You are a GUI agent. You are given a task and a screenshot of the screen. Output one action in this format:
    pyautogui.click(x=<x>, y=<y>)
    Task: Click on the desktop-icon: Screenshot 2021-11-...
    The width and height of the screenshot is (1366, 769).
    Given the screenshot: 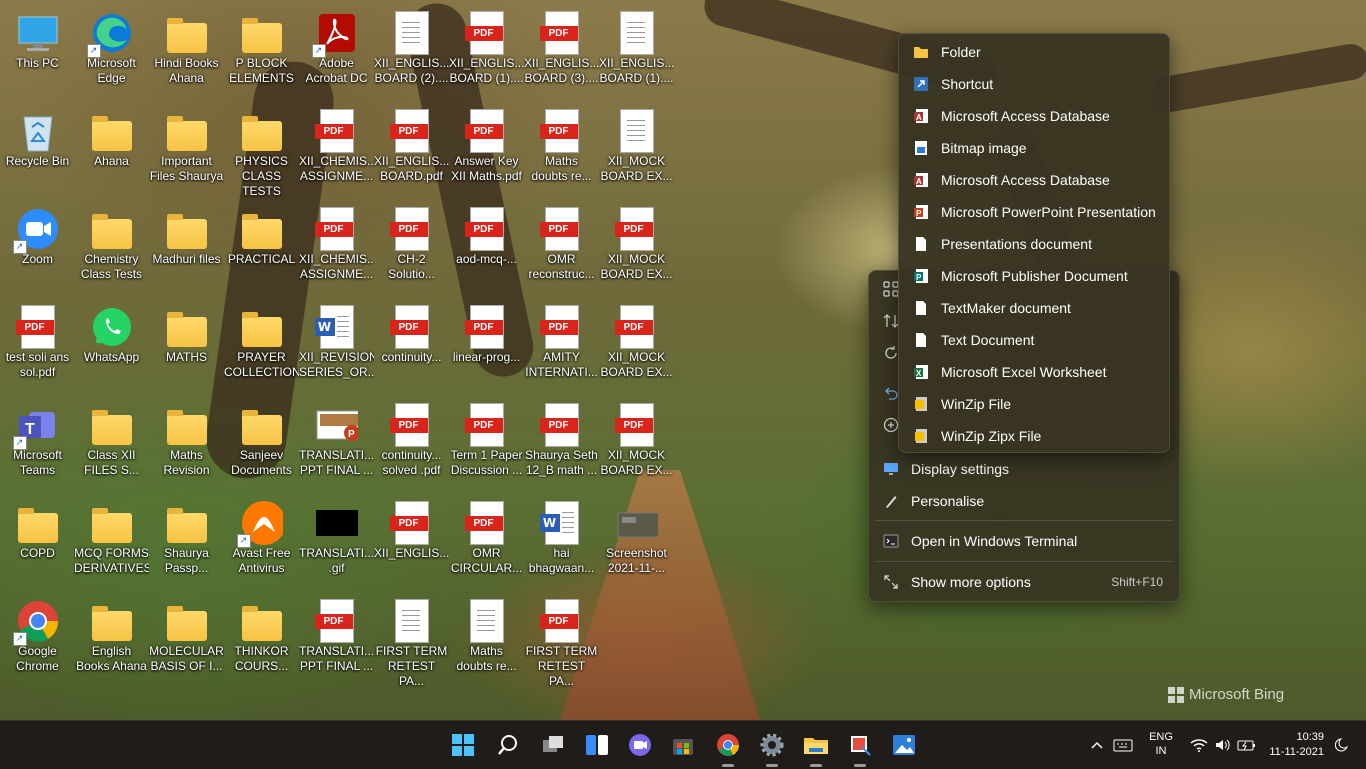 What is the action you would take?
    pyautogui.click(x=636, y=543)
    